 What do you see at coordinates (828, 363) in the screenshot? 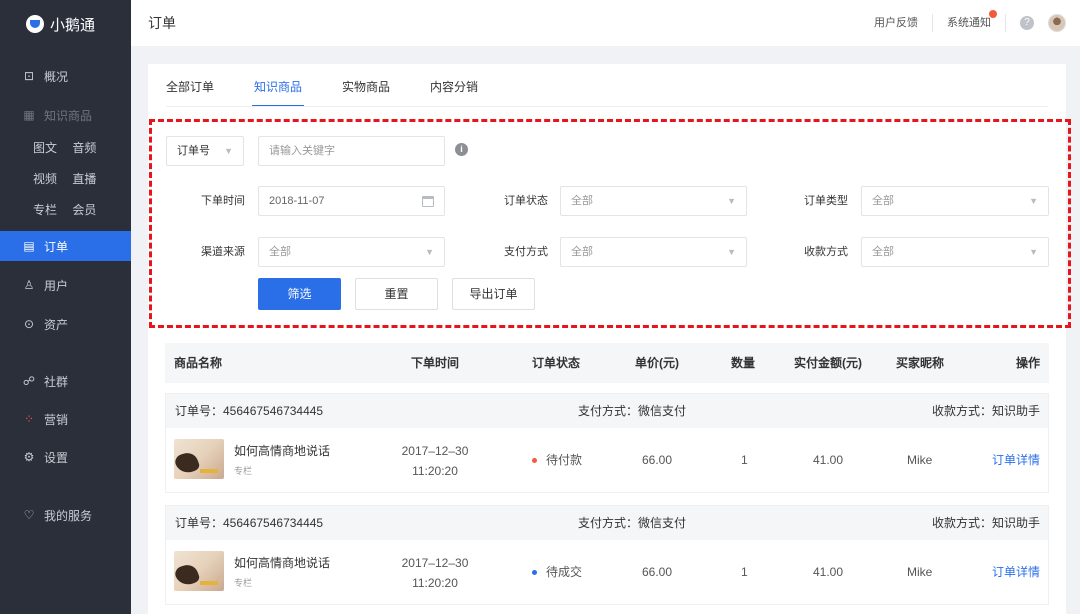
I see `col-paid-amount: 实付金额(元)` at bounding box center [828, 363].